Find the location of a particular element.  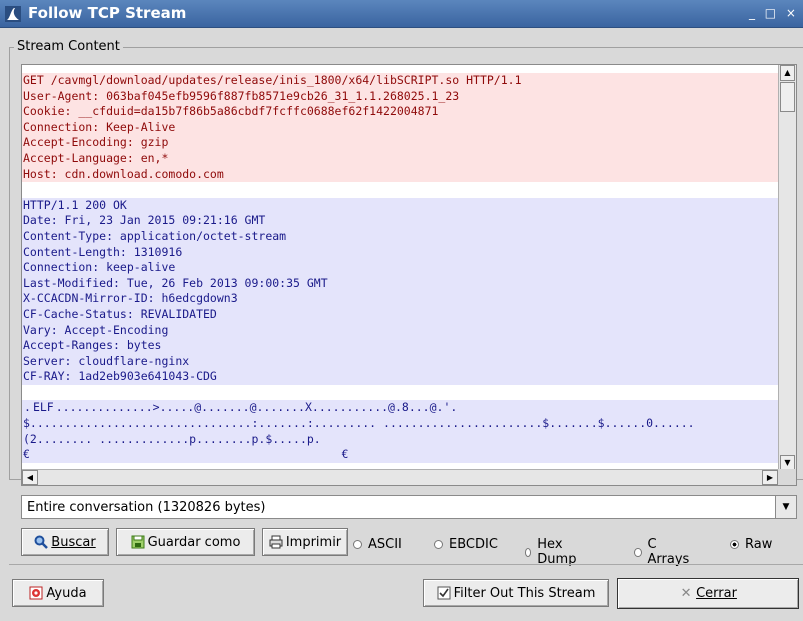

stream-line: Accept-Encoding: gzip is located at coordinates (400, 143).